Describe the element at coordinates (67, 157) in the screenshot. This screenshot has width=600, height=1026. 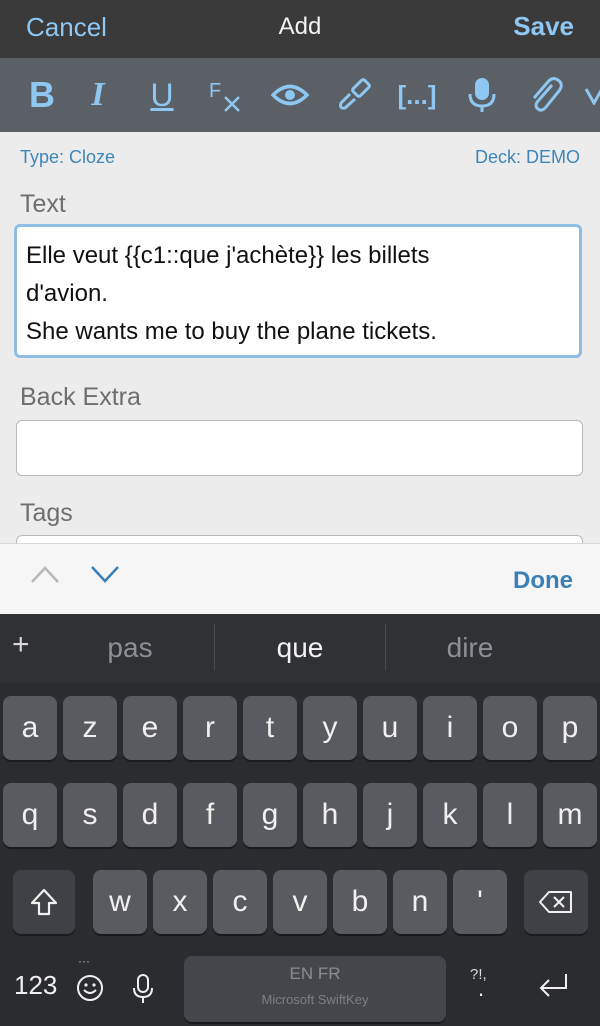
I see `note-type-link: Type: Cloze` at that location.